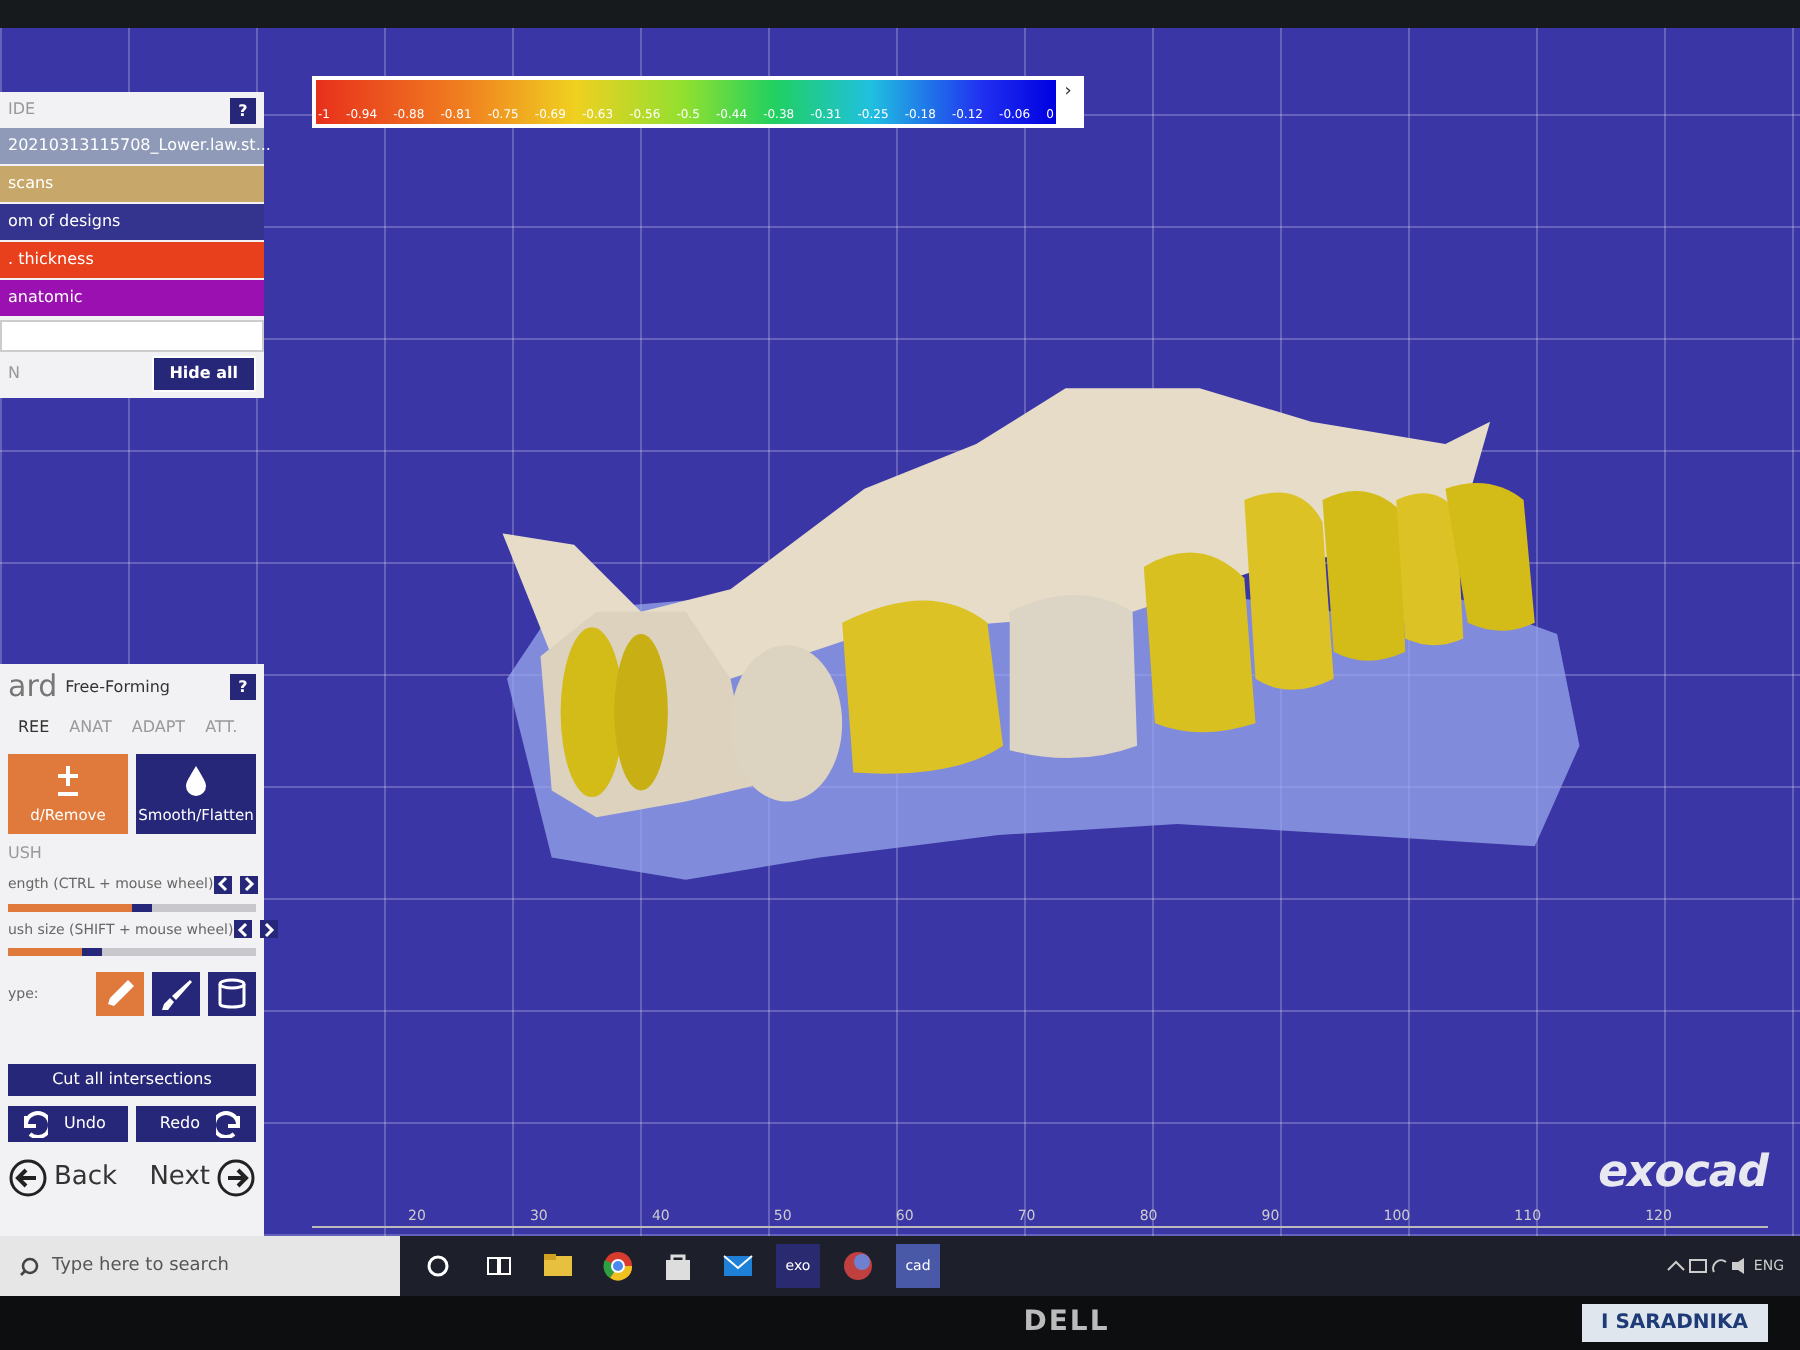  Describe the element at coordinates (132, 1080) in the screenshot. I see `cut-intersections-button: Cut all intersections` at that location.